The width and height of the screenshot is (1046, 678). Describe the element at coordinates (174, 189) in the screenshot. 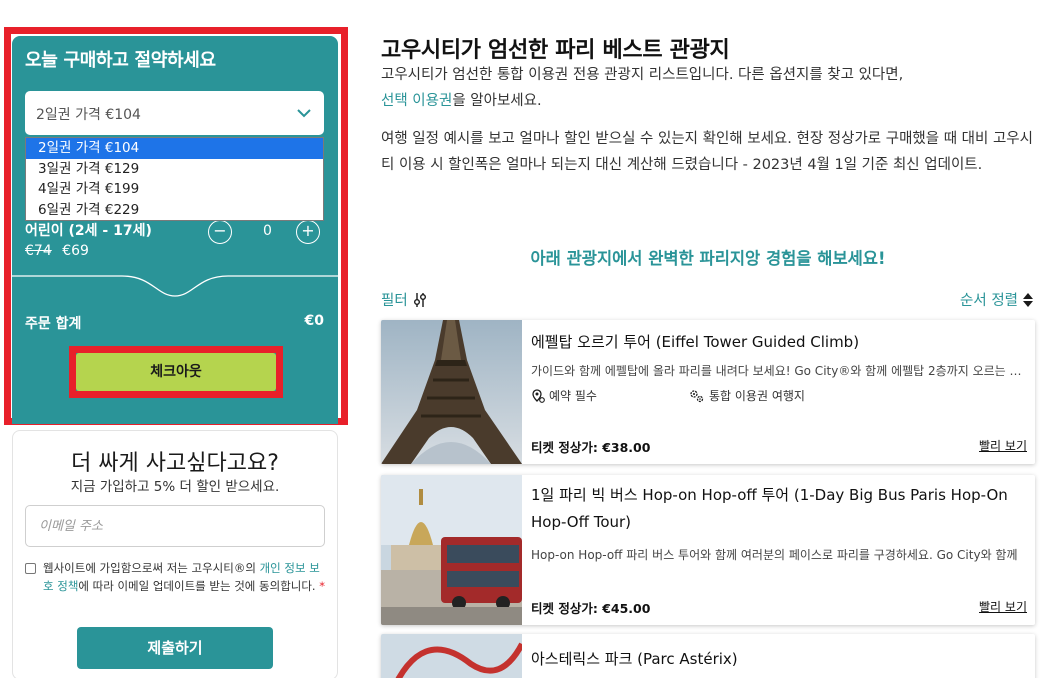

I see `pass-option-4day: 4일권 가격 €199` at that location.